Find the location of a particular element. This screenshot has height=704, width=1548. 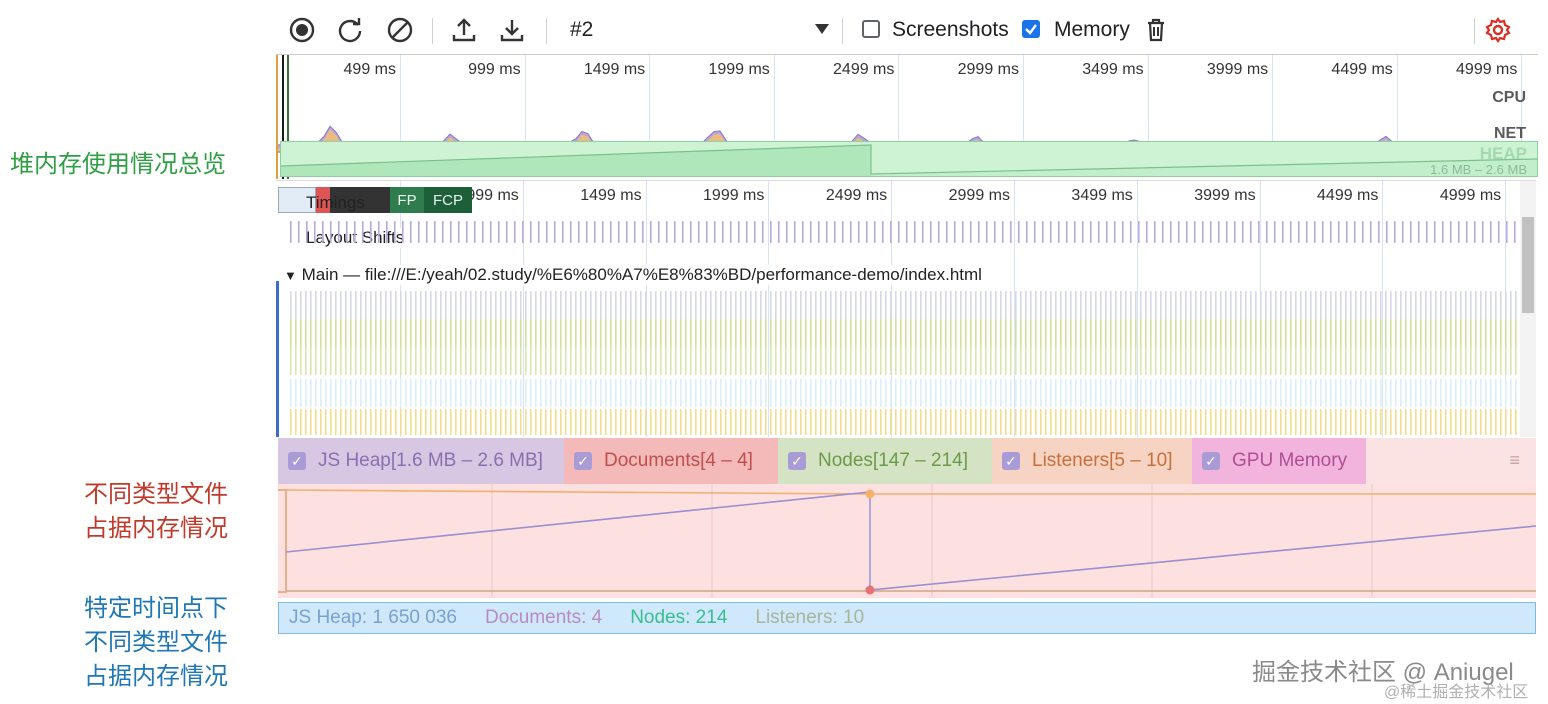

status-counter: Listeners: 10 is located at coordinates (810, 617).